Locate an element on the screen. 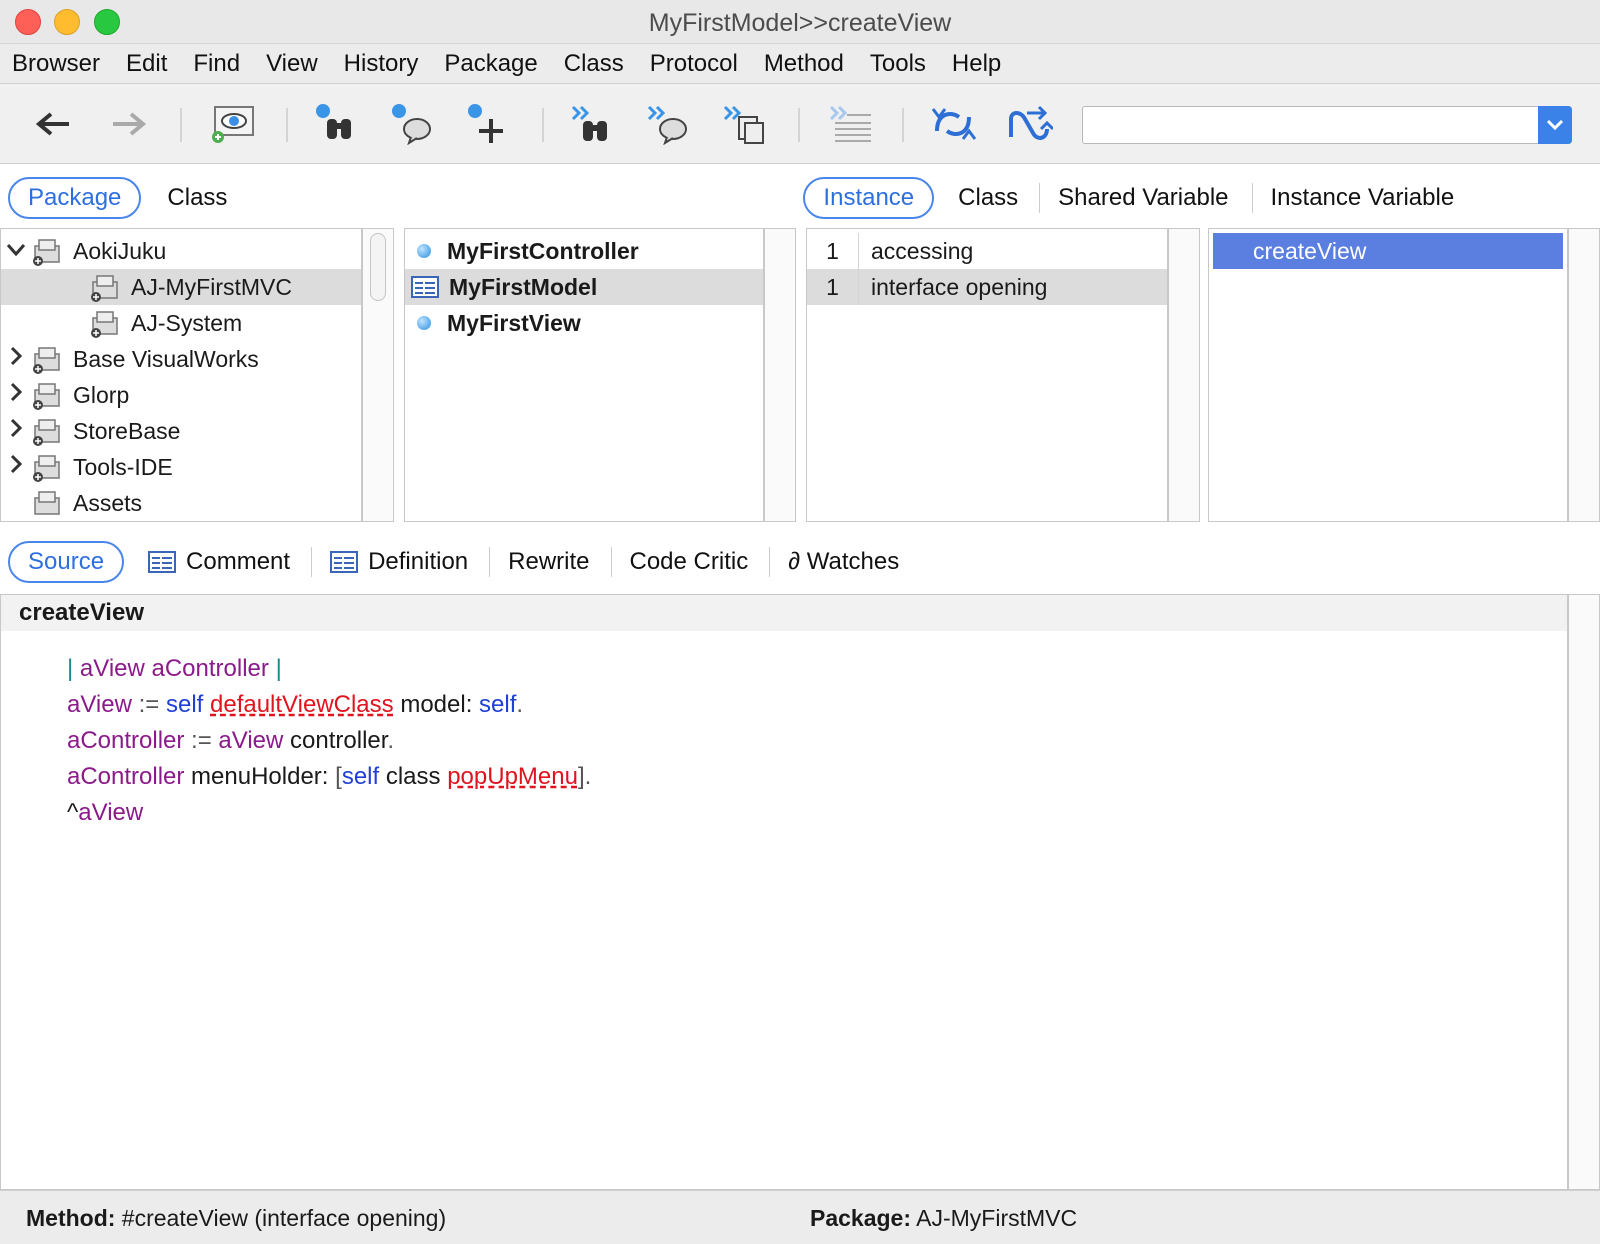 The image size is (1600, 1244). package-label: AJ-MyFirstMVC is located at coordinates (211, 286).